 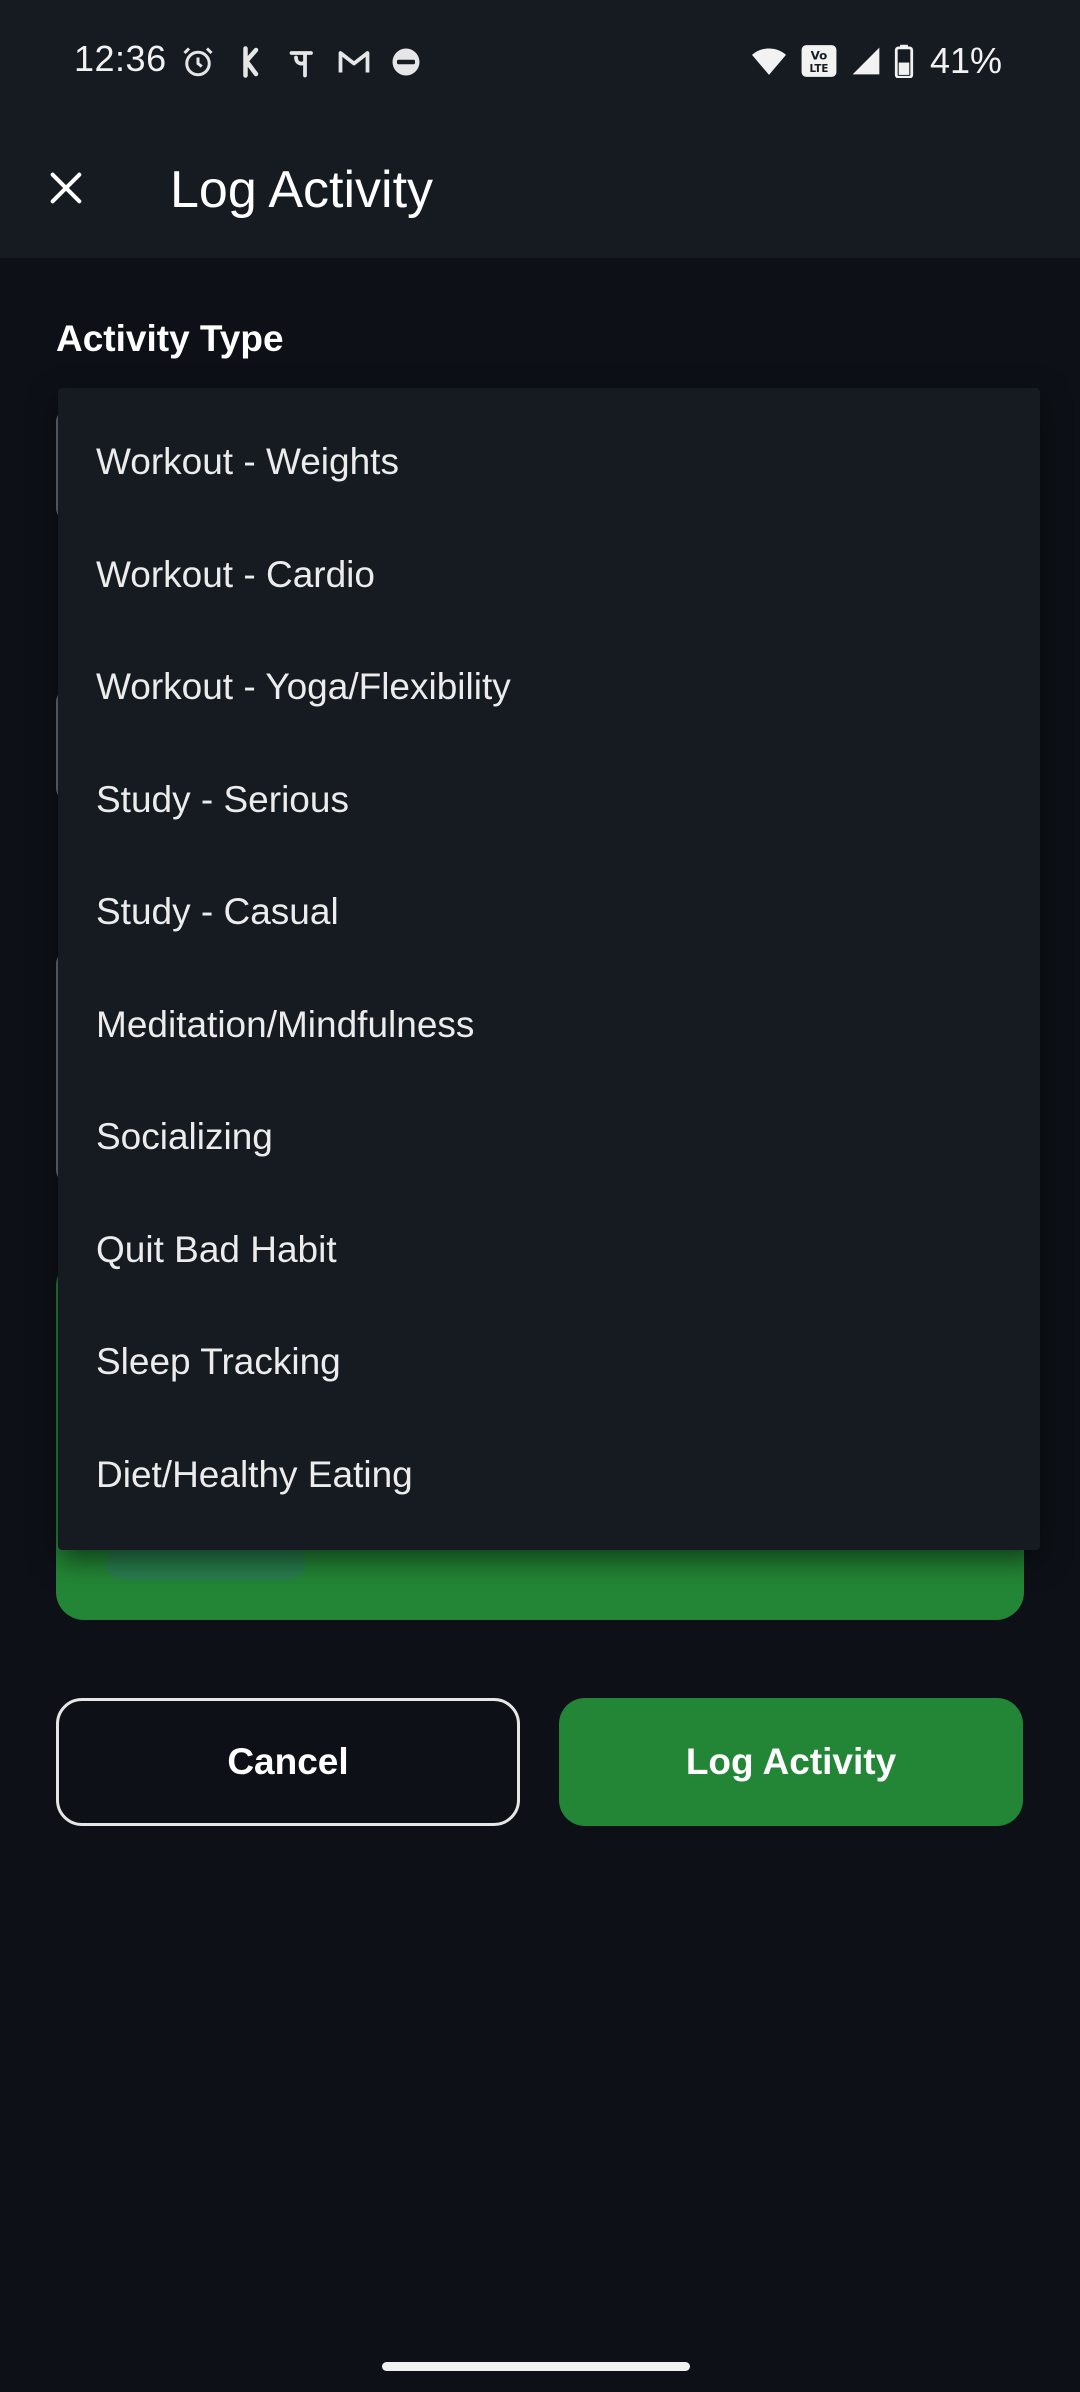 What do you see at coordinates (549, 1475) in the screenshot?
I see `option-diet-healthy-eating: Diet/Healthy Eating` at bounding box center [549, 1475].